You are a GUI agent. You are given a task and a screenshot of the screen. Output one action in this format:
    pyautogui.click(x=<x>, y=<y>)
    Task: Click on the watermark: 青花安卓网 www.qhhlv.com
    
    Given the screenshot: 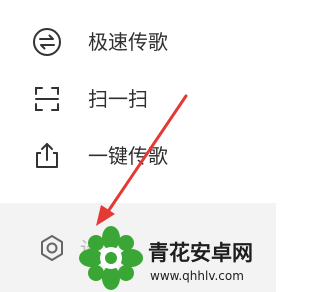 What is the action you would take?
    pyautogui.click(x=174, y=258)
    